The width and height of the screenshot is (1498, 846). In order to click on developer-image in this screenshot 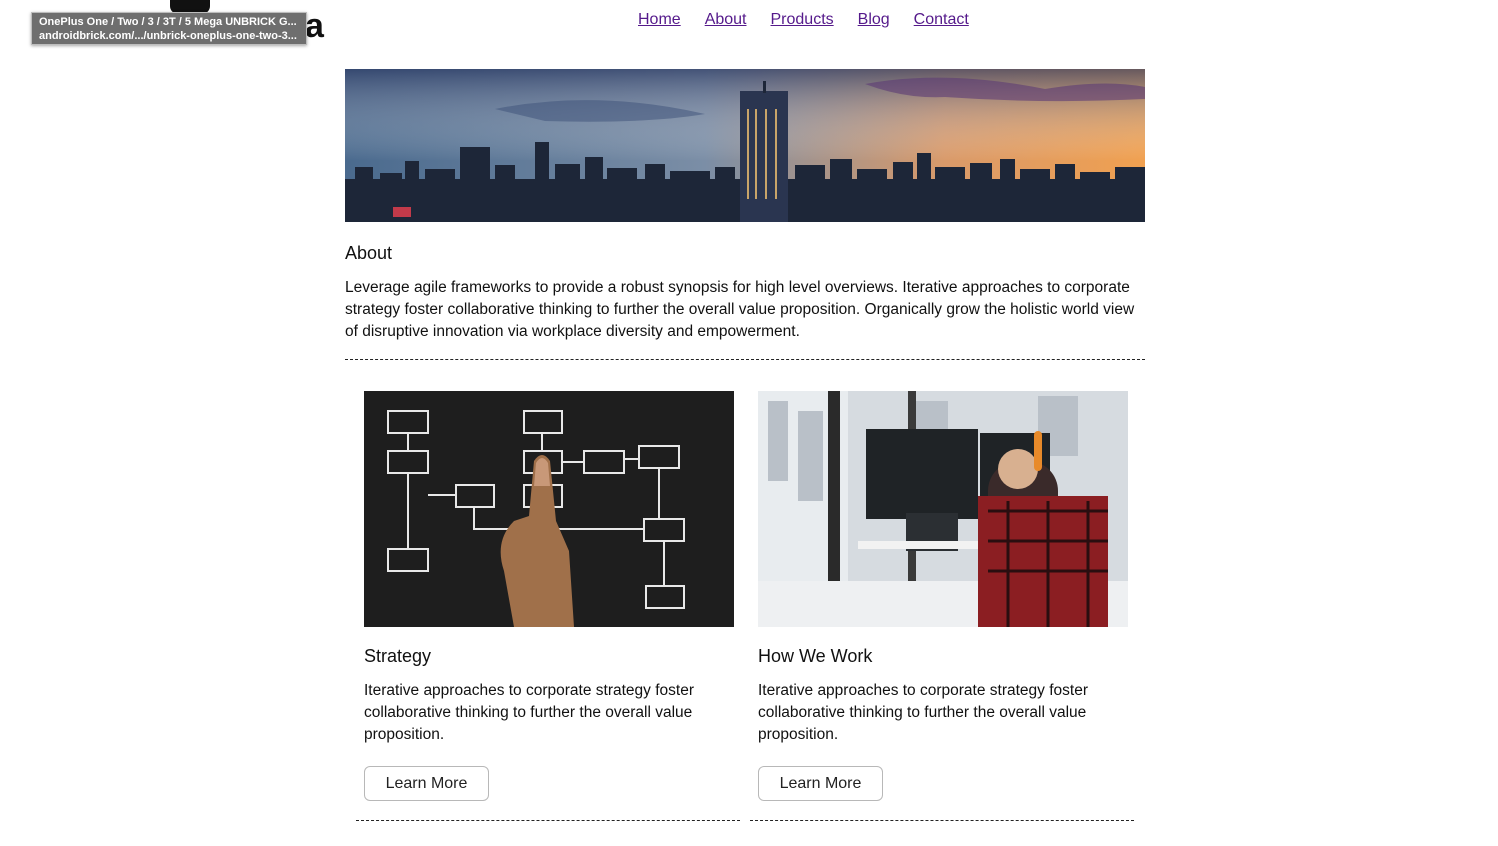, I will do `click(943, 509)`.